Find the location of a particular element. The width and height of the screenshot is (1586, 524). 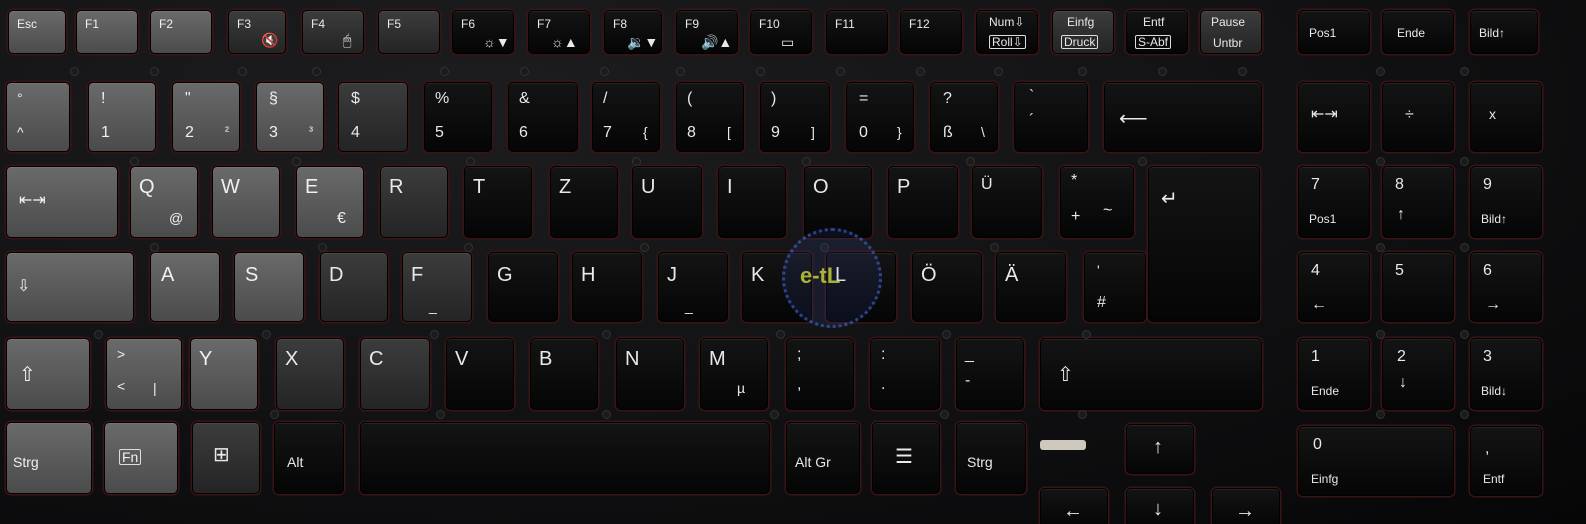

key-caps: ⇩ is located at coordinates (70, 287).